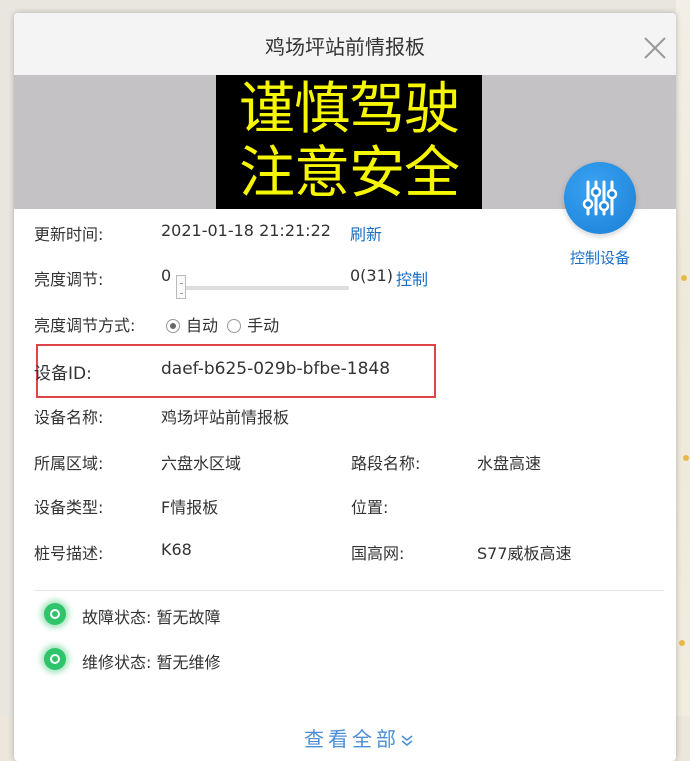  I want to click on region-label: 所属区域:, so click(69, 463).